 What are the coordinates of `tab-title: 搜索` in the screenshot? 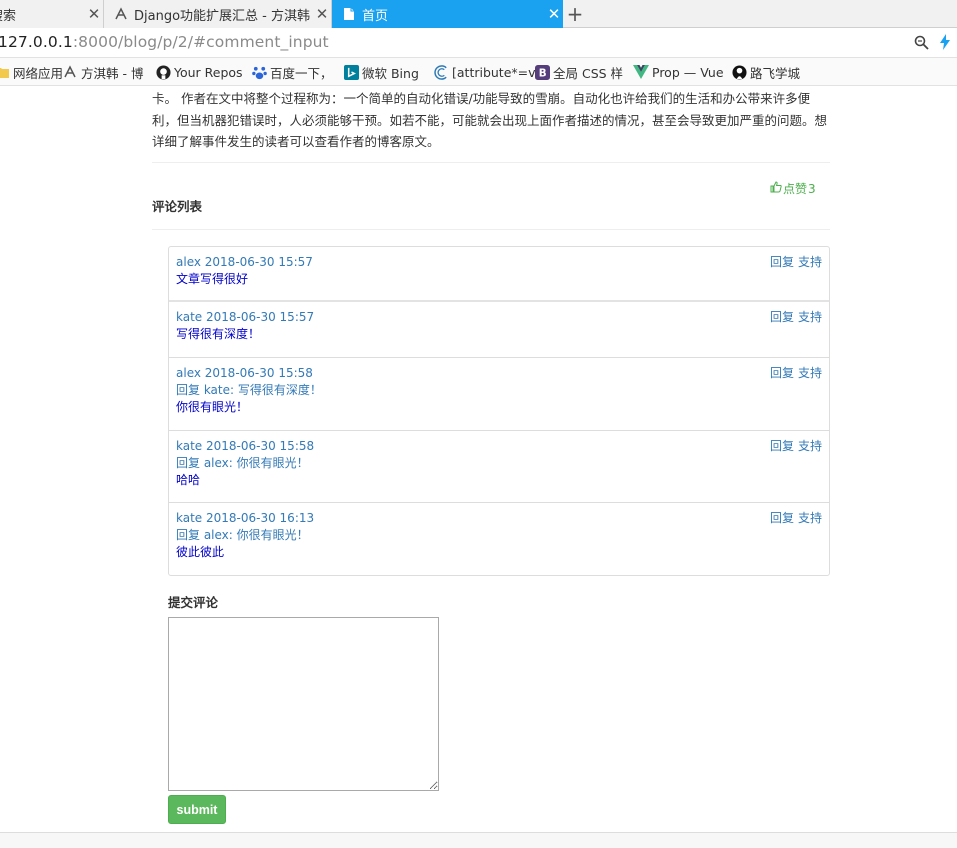 It's located at (8, 16).